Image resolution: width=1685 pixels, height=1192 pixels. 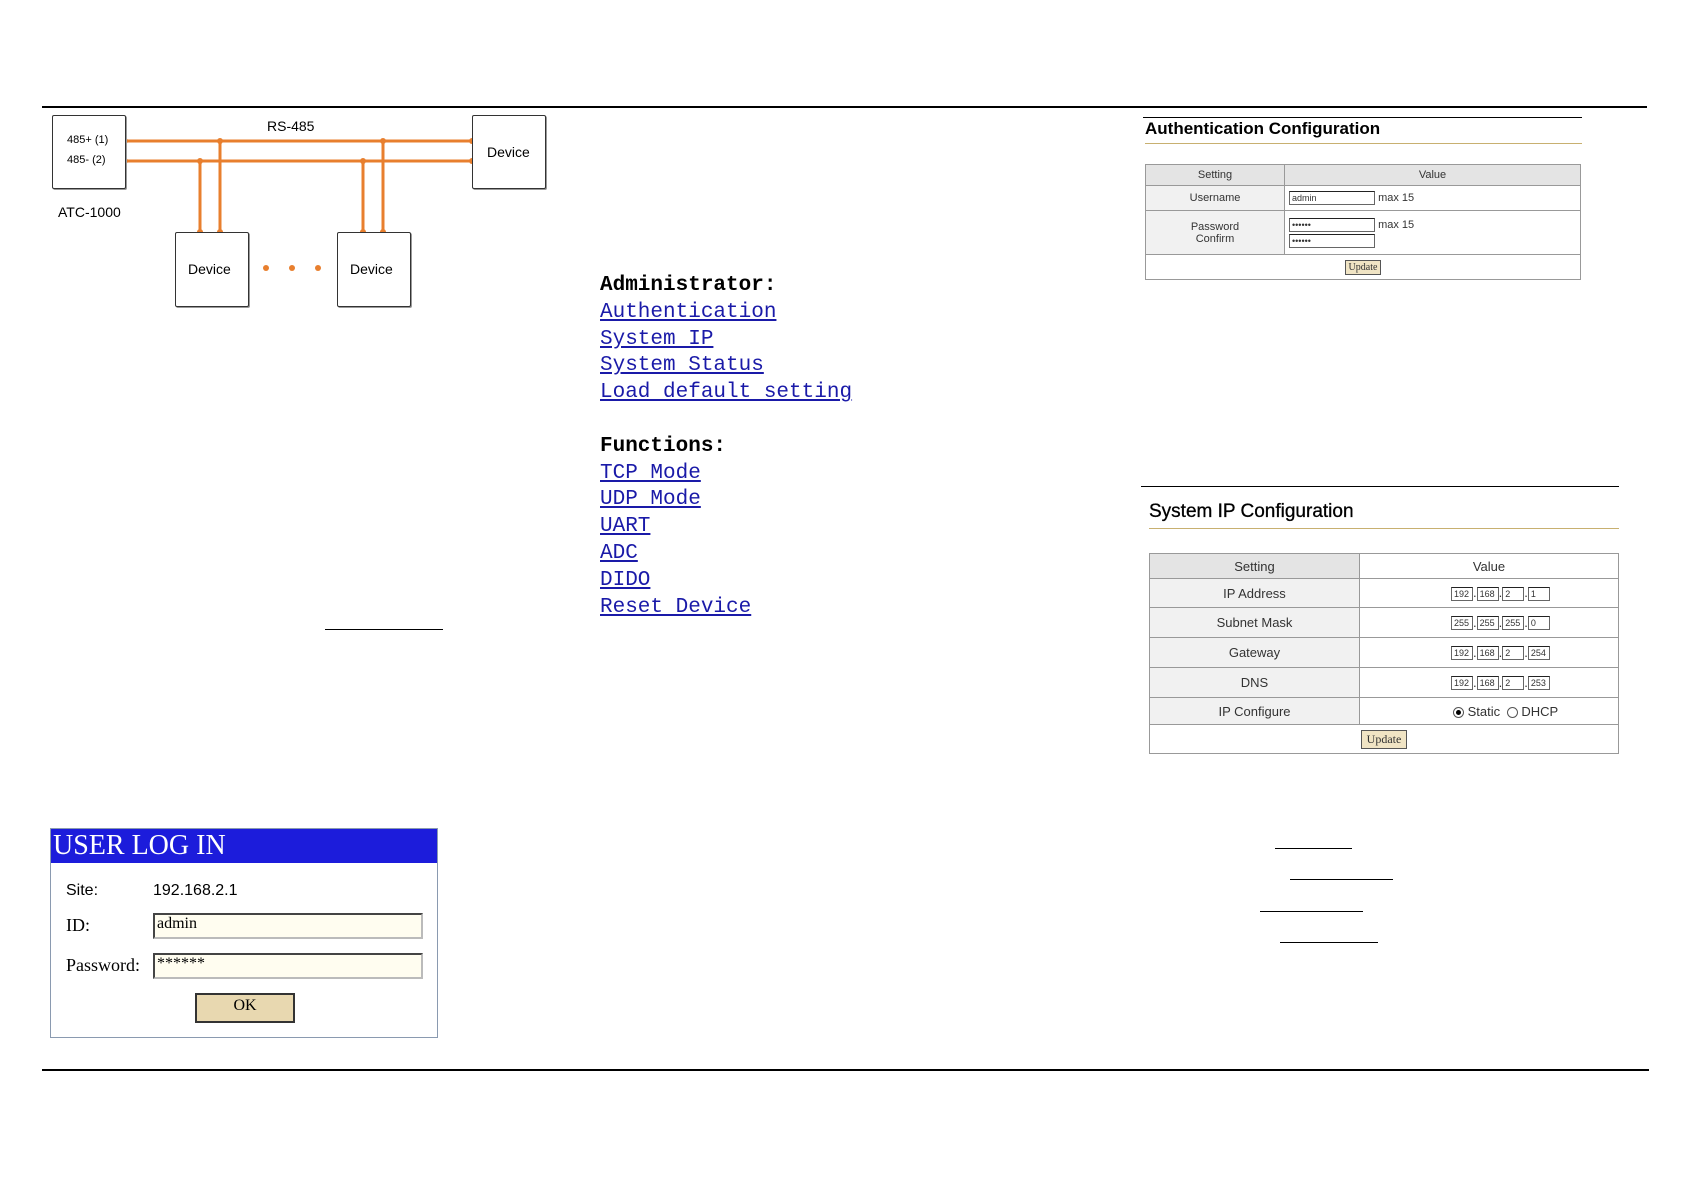 I want to click on controller-label: ATC-1000, so click(x=89, y=212).